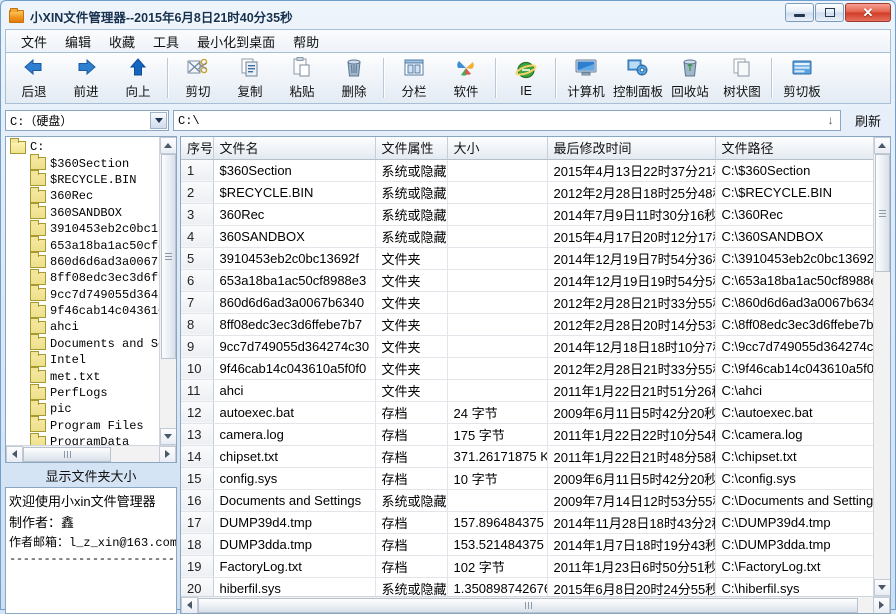  I want to click on column-header-index: 序号, so click(197, 148).